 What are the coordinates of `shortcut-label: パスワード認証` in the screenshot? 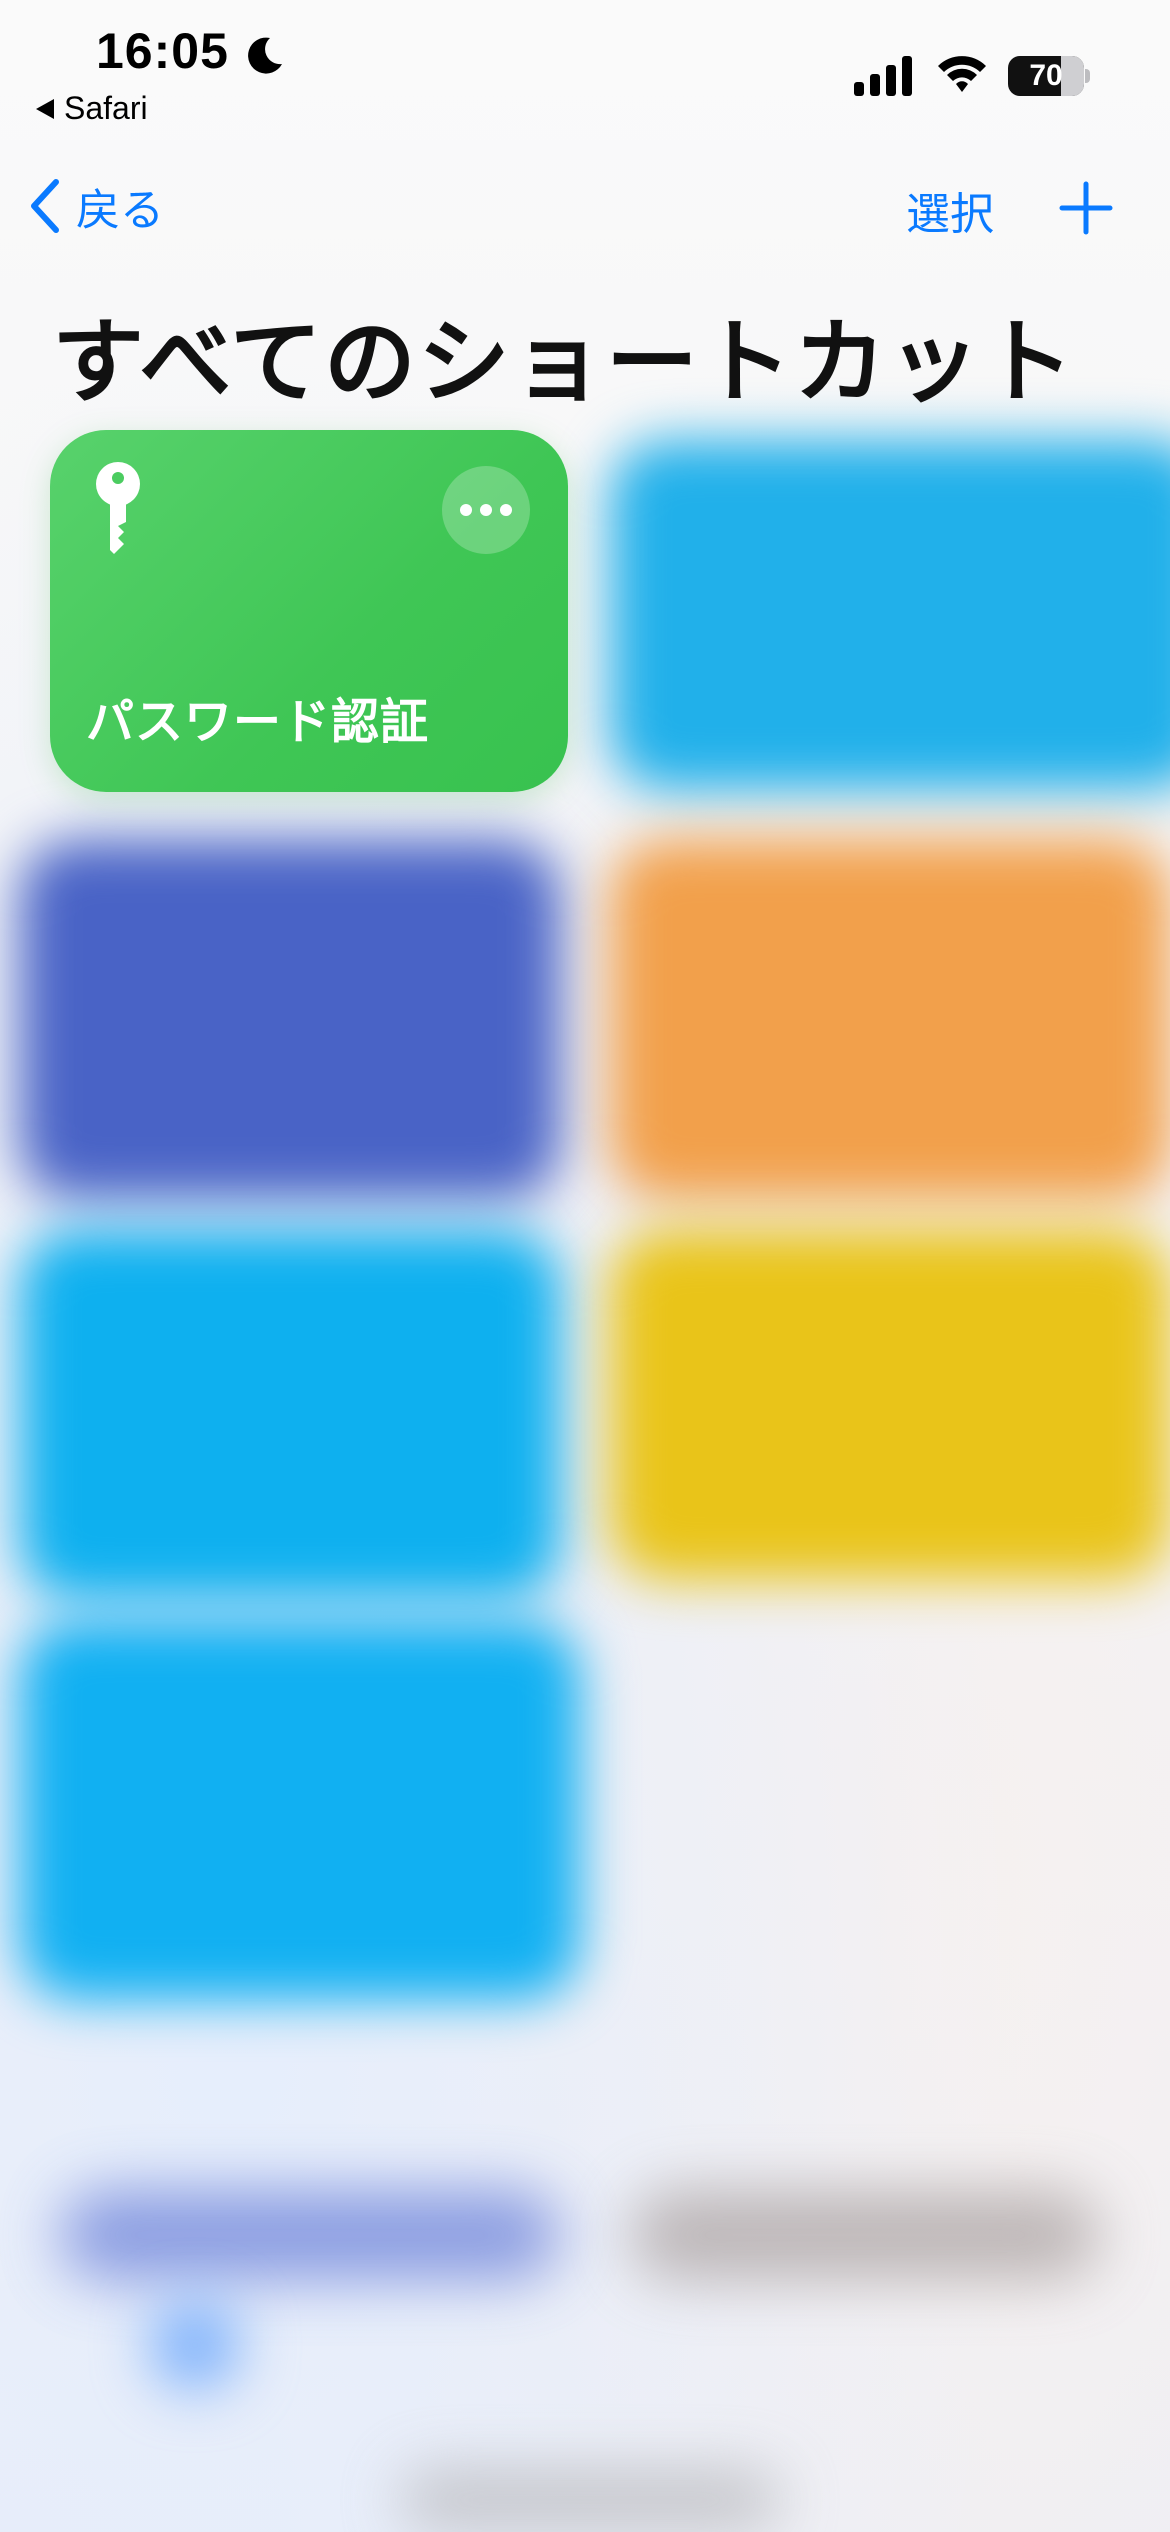 It's located at (258, 722).